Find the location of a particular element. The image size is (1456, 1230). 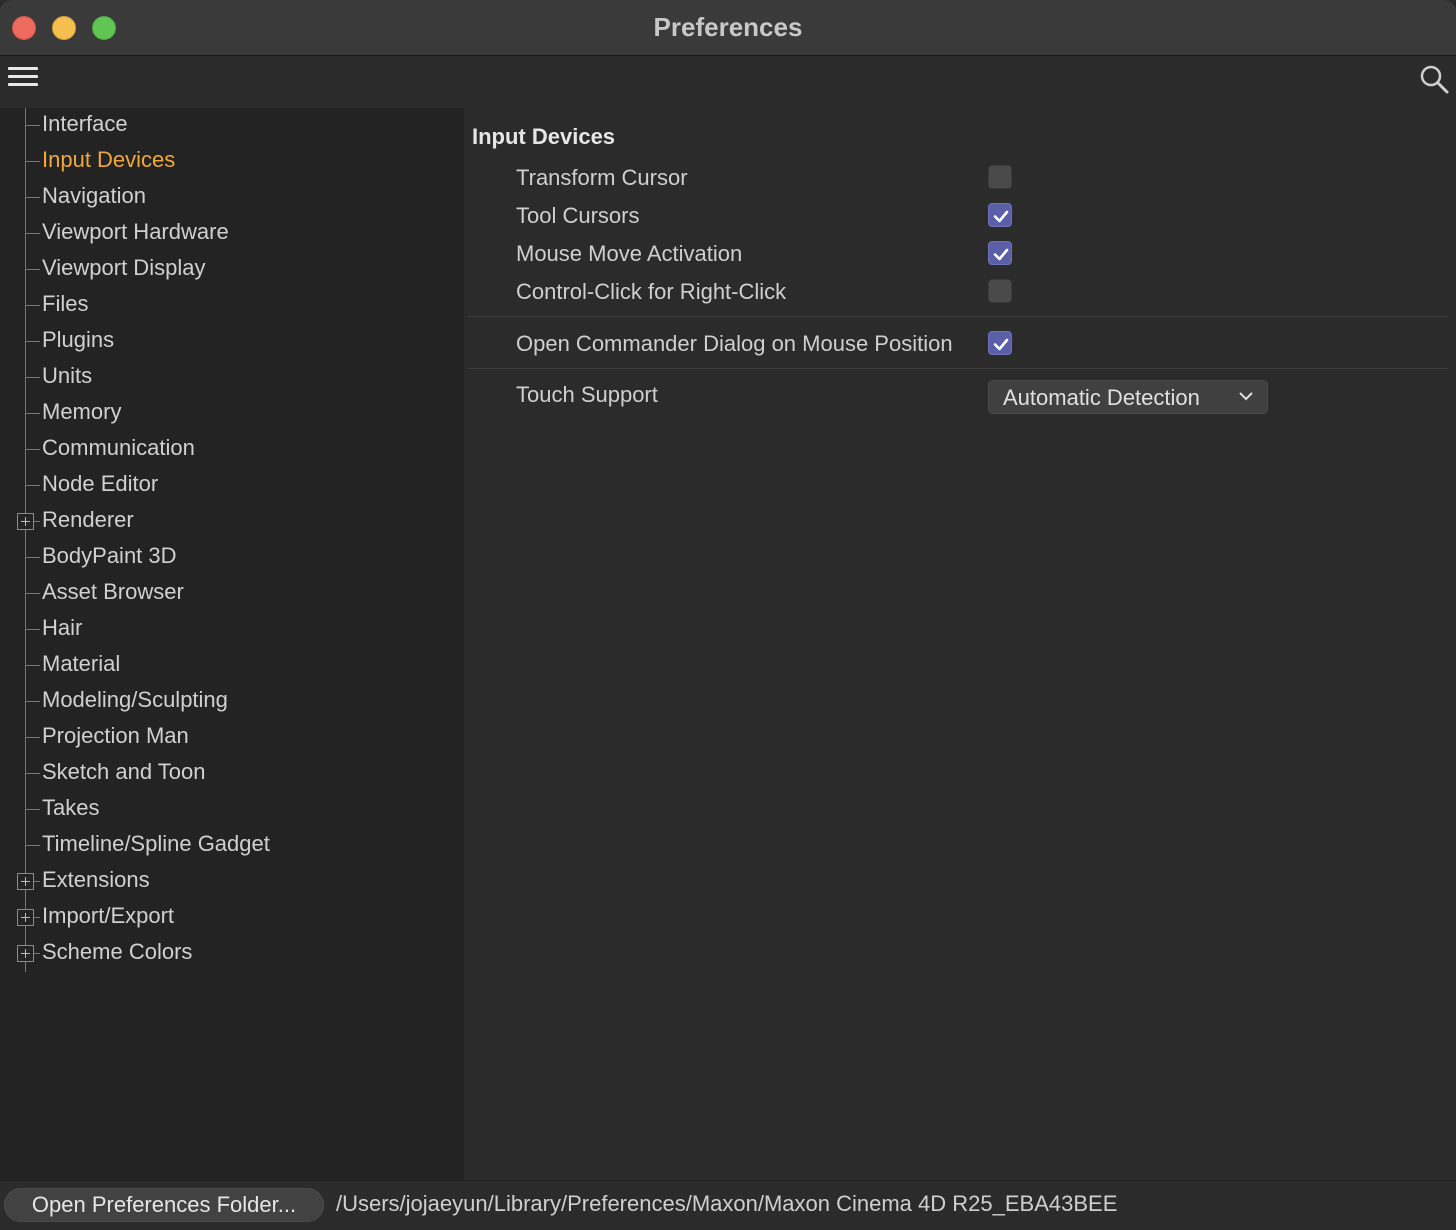

sidebar-item-label: Takes is located at coordinates (71, 807).